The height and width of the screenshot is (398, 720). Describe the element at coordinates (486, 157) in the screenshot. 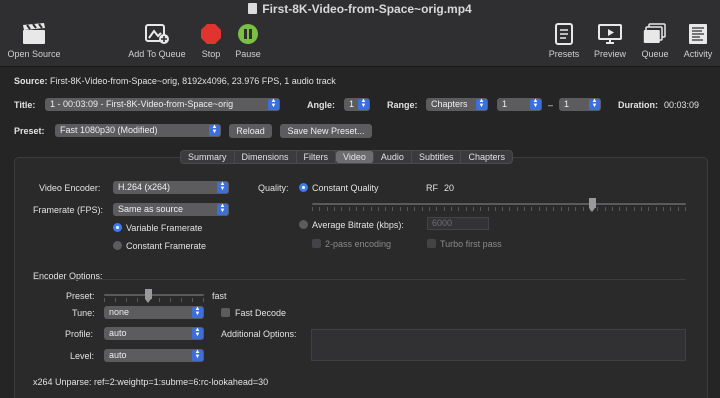

I see `tab-chapters: Chapters` at that location.